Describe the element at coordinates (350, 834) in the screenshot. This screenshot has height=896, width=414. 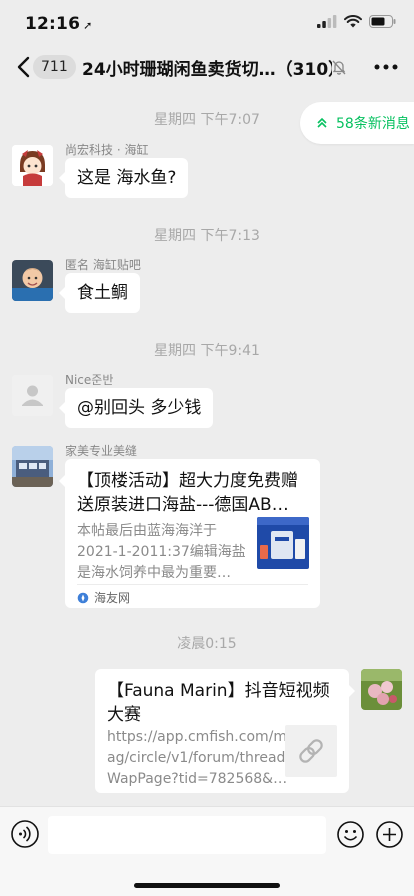
I see `emoji-icon` at that location.